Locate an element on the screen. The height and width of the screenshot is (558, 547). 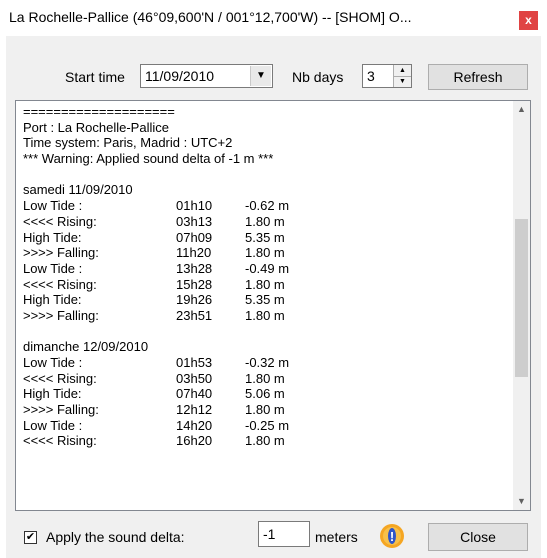
spin-down-icon: ▼ is located at coordinates (402, 81).